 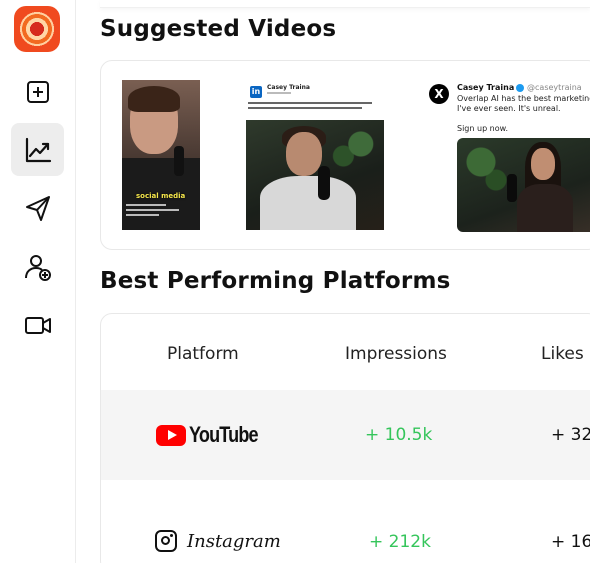 I want to click on post-author: Casey Traina @caseytraina, so click(x=519, y=87).